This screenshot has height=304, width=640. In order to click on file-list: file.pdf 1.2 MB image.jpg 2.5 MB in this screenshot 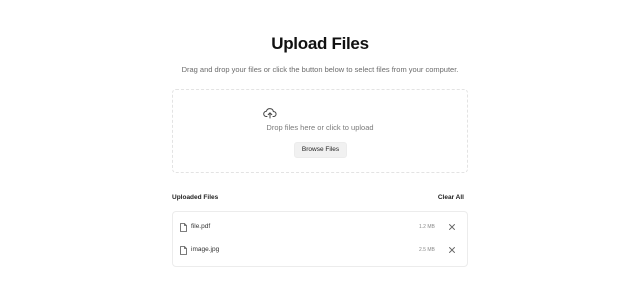, I will do `click(320, 239)`.